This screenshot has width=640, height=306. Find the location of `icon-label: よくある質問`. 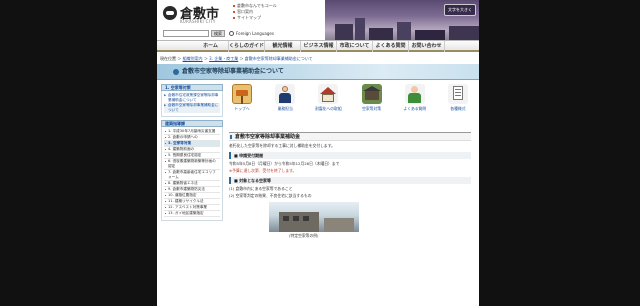

icon-label: よくある質問 is located at coordinates (415, 108).